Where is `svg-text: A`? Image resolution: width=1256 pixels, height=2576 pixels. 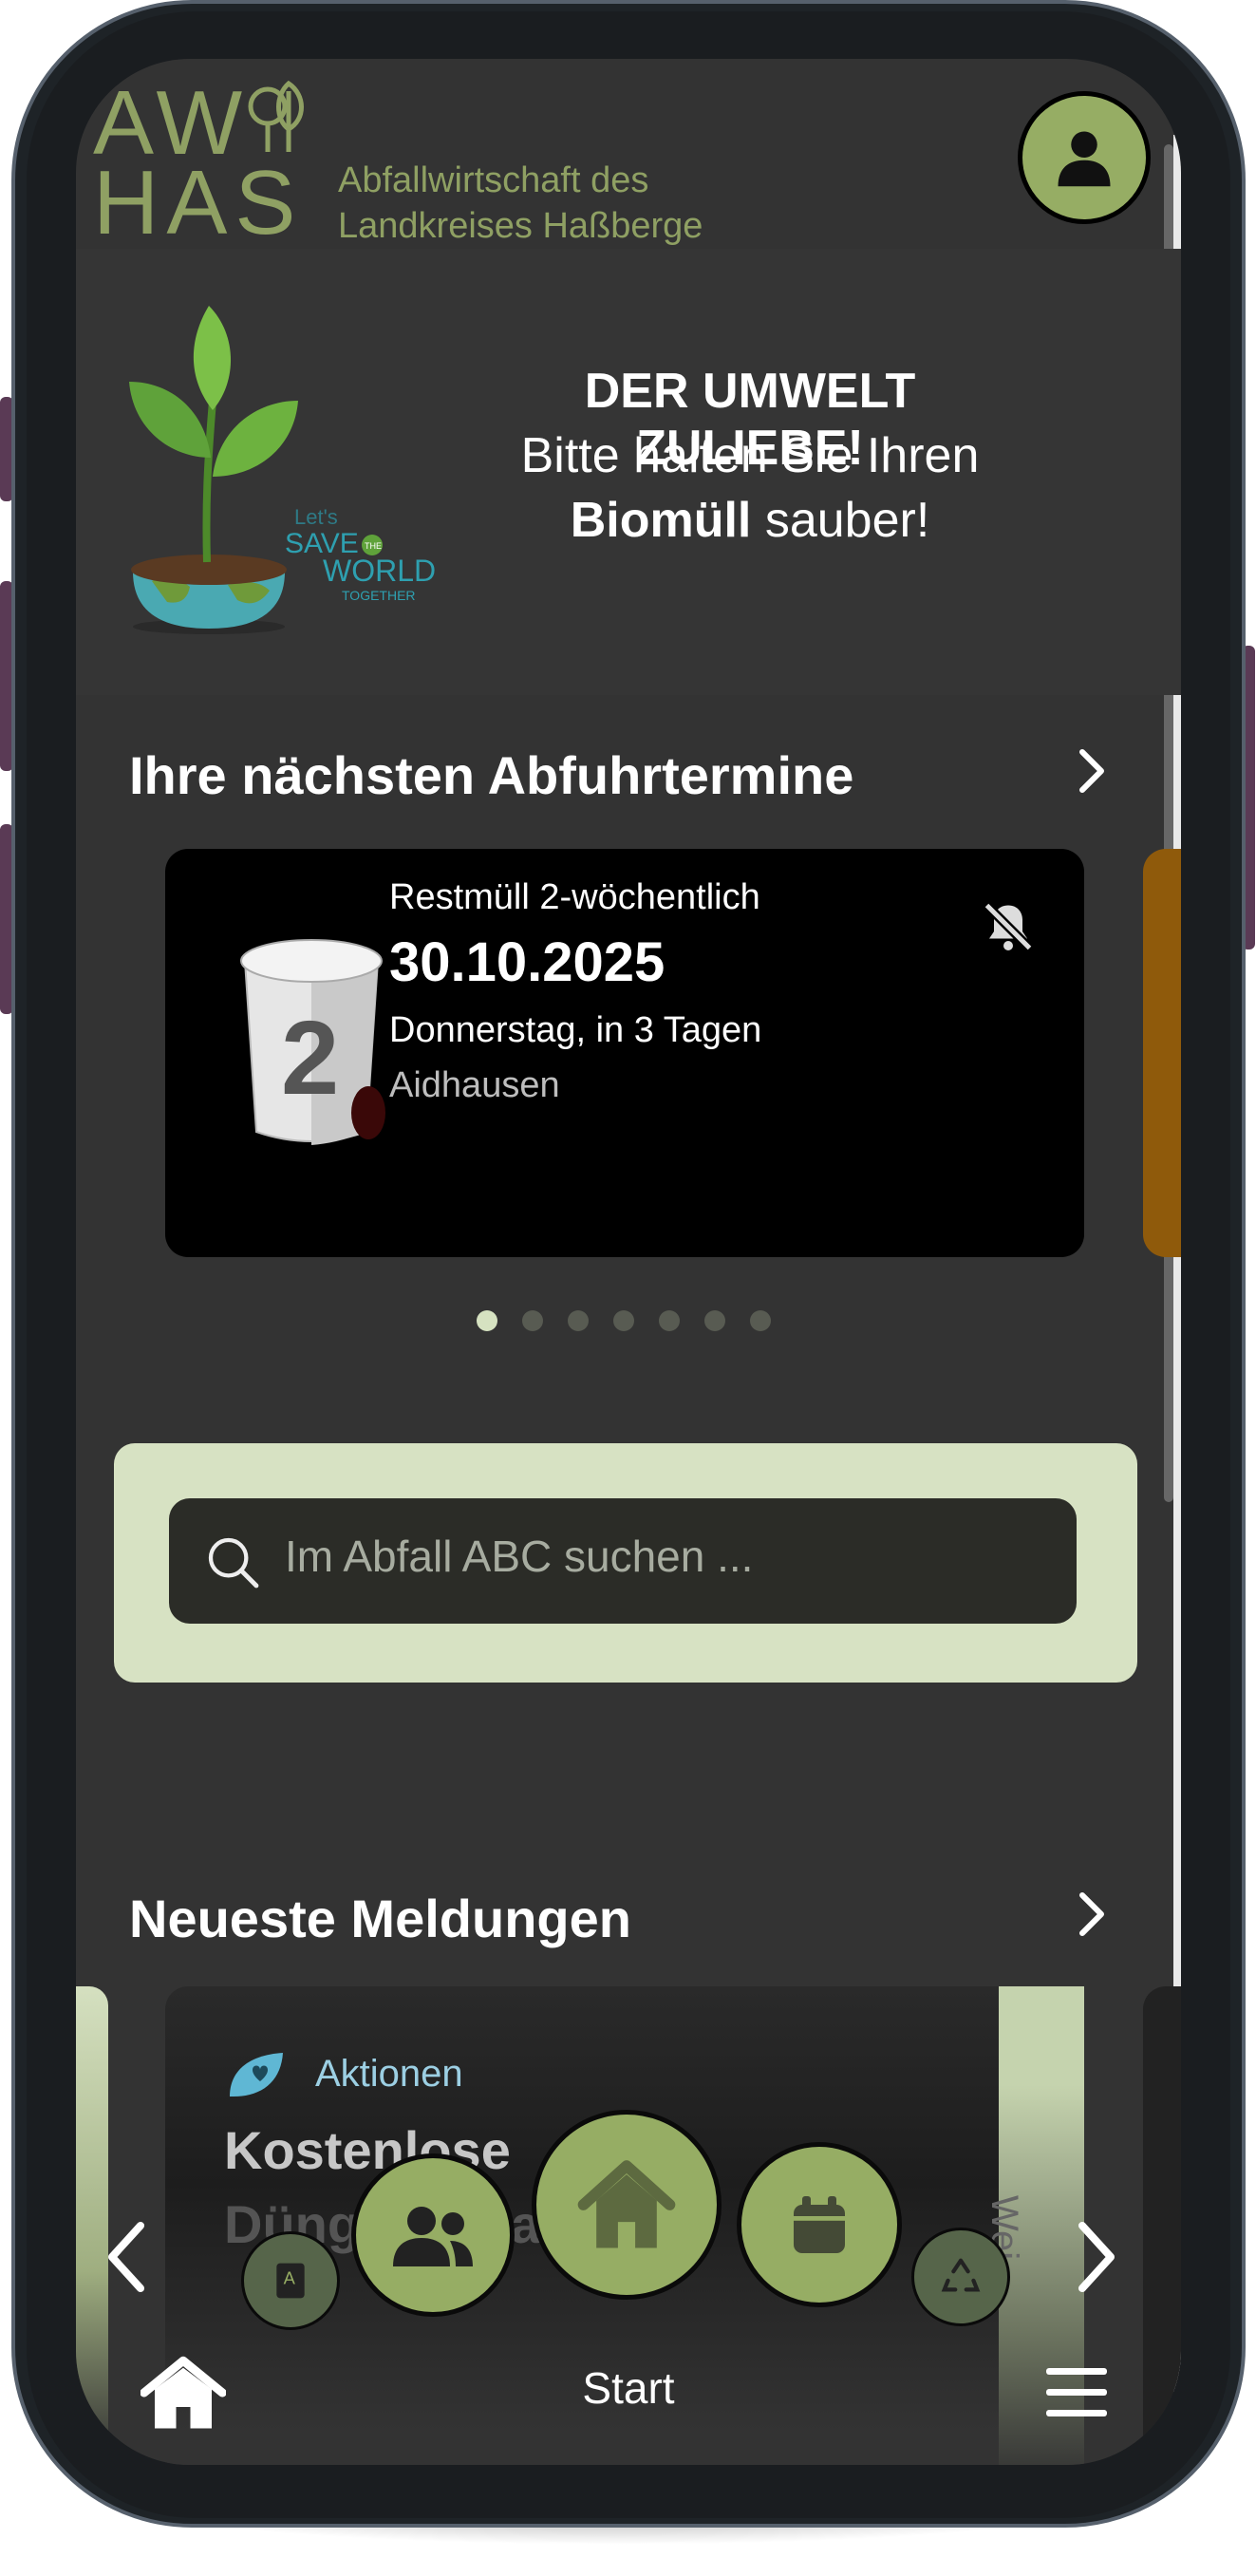
svg-text: A is located at coordinates (290, 2278).